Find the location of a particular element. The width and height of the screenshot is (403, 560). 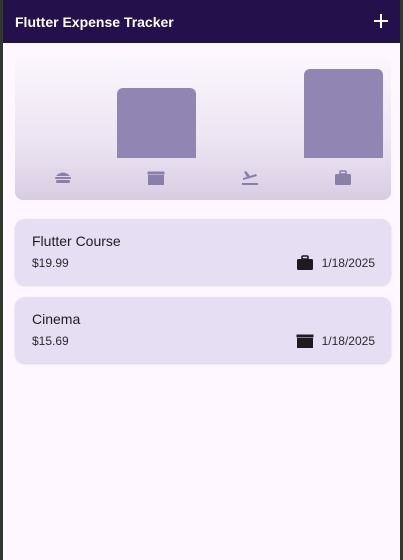

expense-item: Cinema $15.69 1/18/2025 is located at coordinates (203, 330).